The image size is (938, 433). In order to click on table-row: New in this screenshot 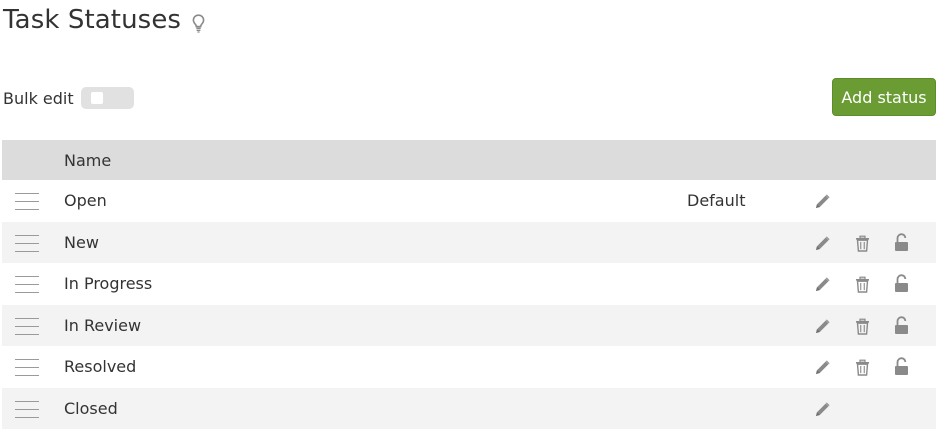, I will do `click(469, 242)`.